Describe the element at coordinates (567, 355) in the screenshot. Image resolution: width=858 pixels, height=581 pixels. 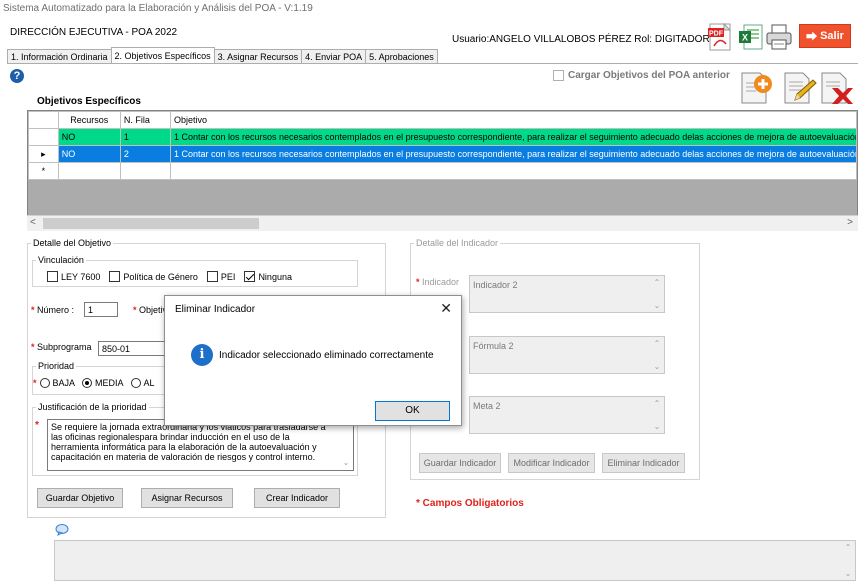
I see `formula-field: Fórmula 2 ⌃ ⌄` at that location.